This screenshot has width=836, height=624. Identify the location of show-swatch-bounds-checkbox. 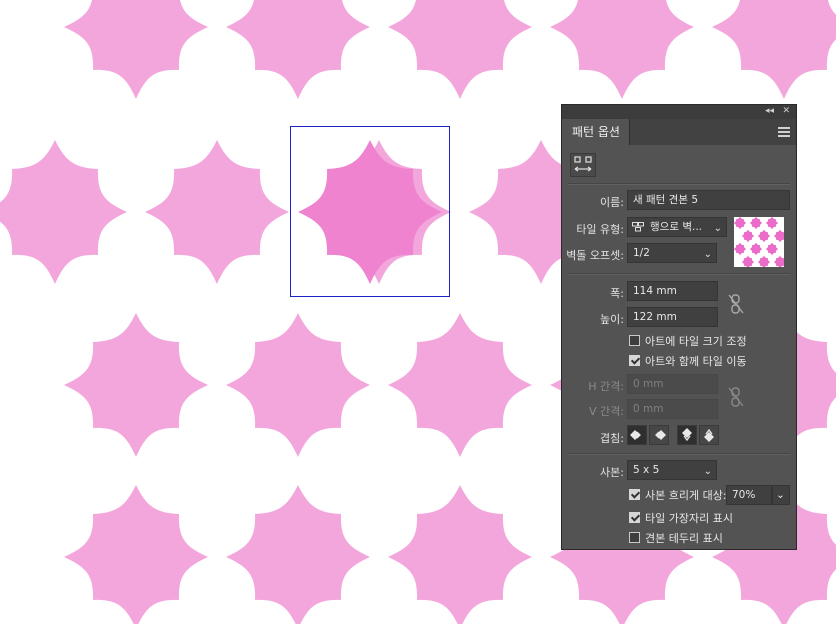
(634, 537).